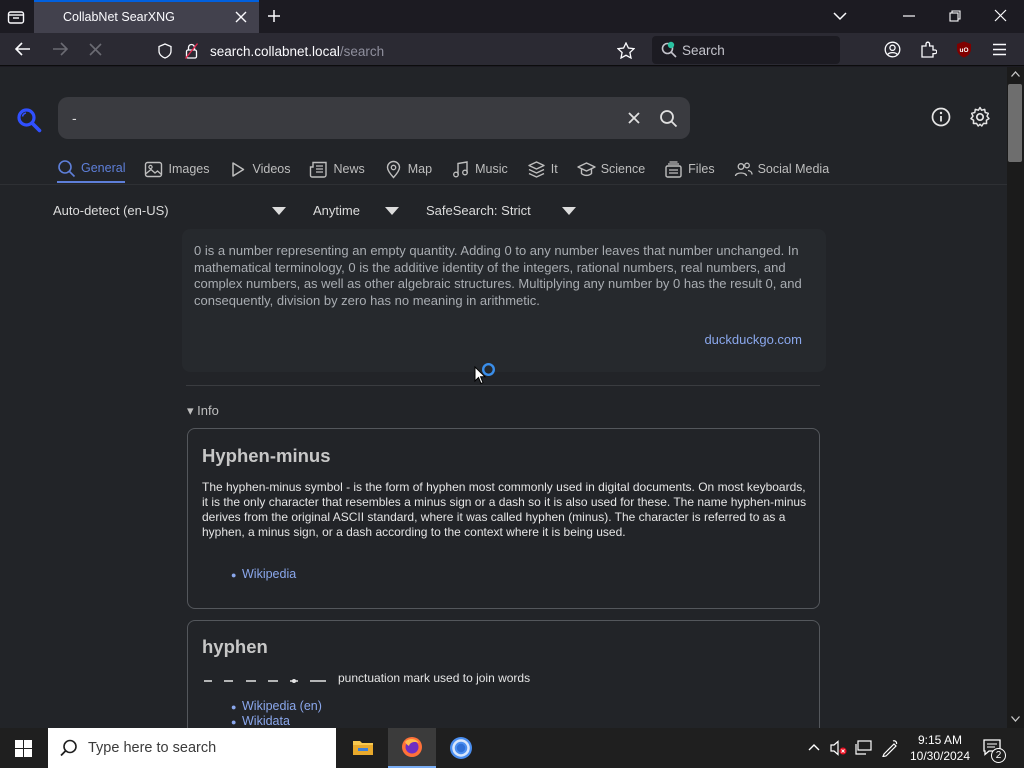 This screenshot has height=768, width=1024. I want to click on close-window-icon, so click(1000, 15).